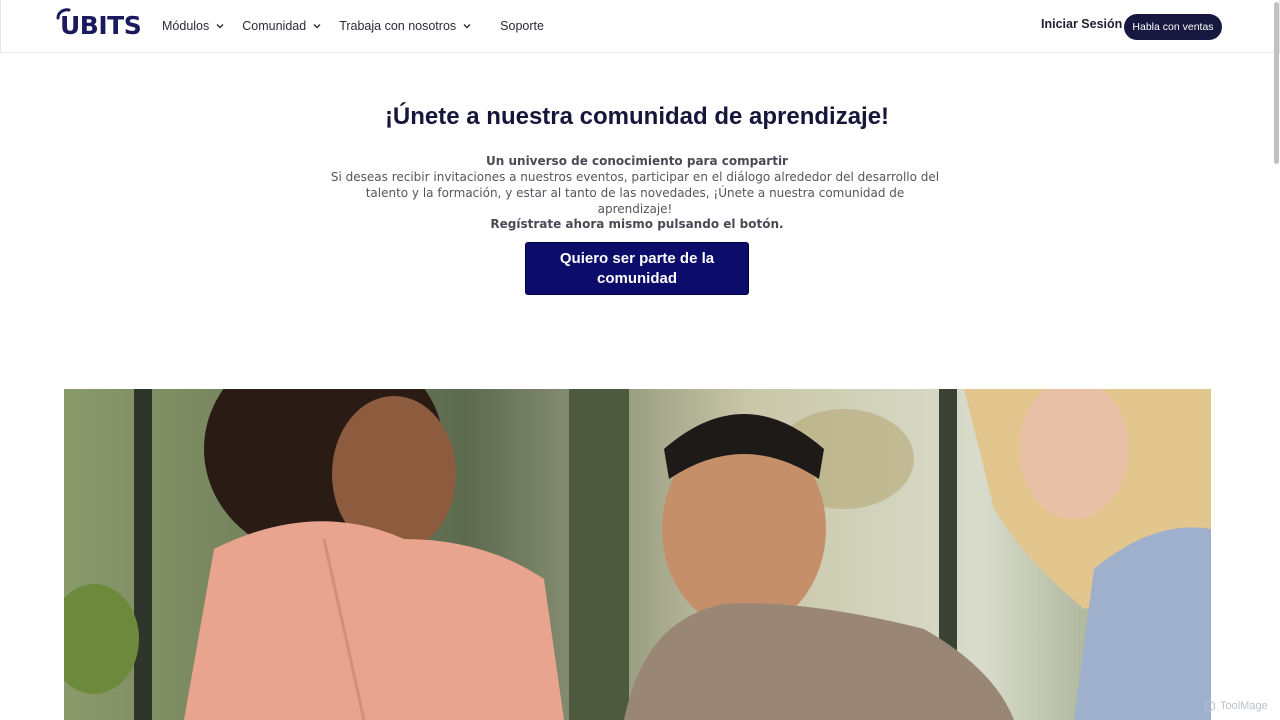 This screenshot has width=1280, height=720. What do you see at coordinates (1244, 706) in the screenshot?
I see `watermark-text: ToolMage` at bounding box center [1244, 706].